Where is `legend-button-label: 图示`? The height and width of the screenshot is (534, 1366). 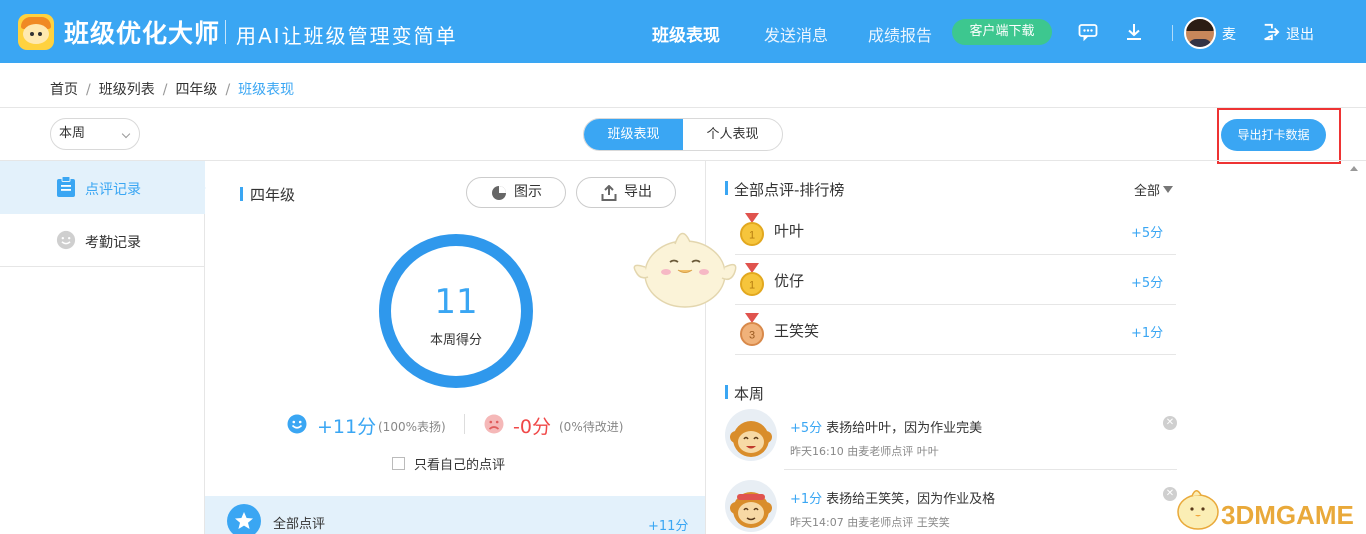
legend-button-label: 图示 is located at coordinates (528, 192).